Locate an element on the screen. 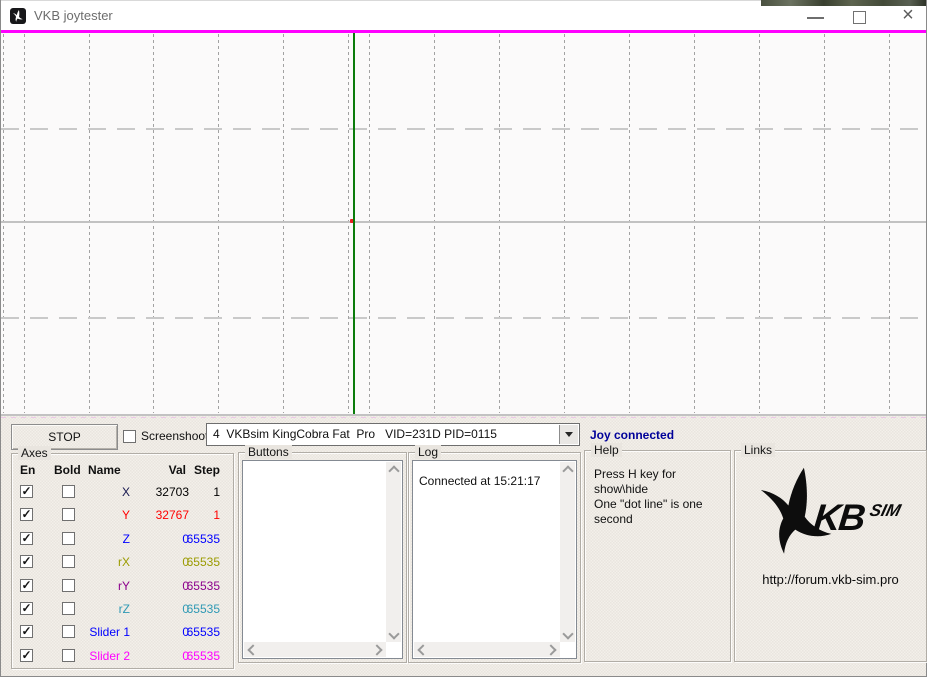 Image resolution: width=927 pixels, height=677 pixels. log-vertical-scrollbar is located at coordinates (567, 552).